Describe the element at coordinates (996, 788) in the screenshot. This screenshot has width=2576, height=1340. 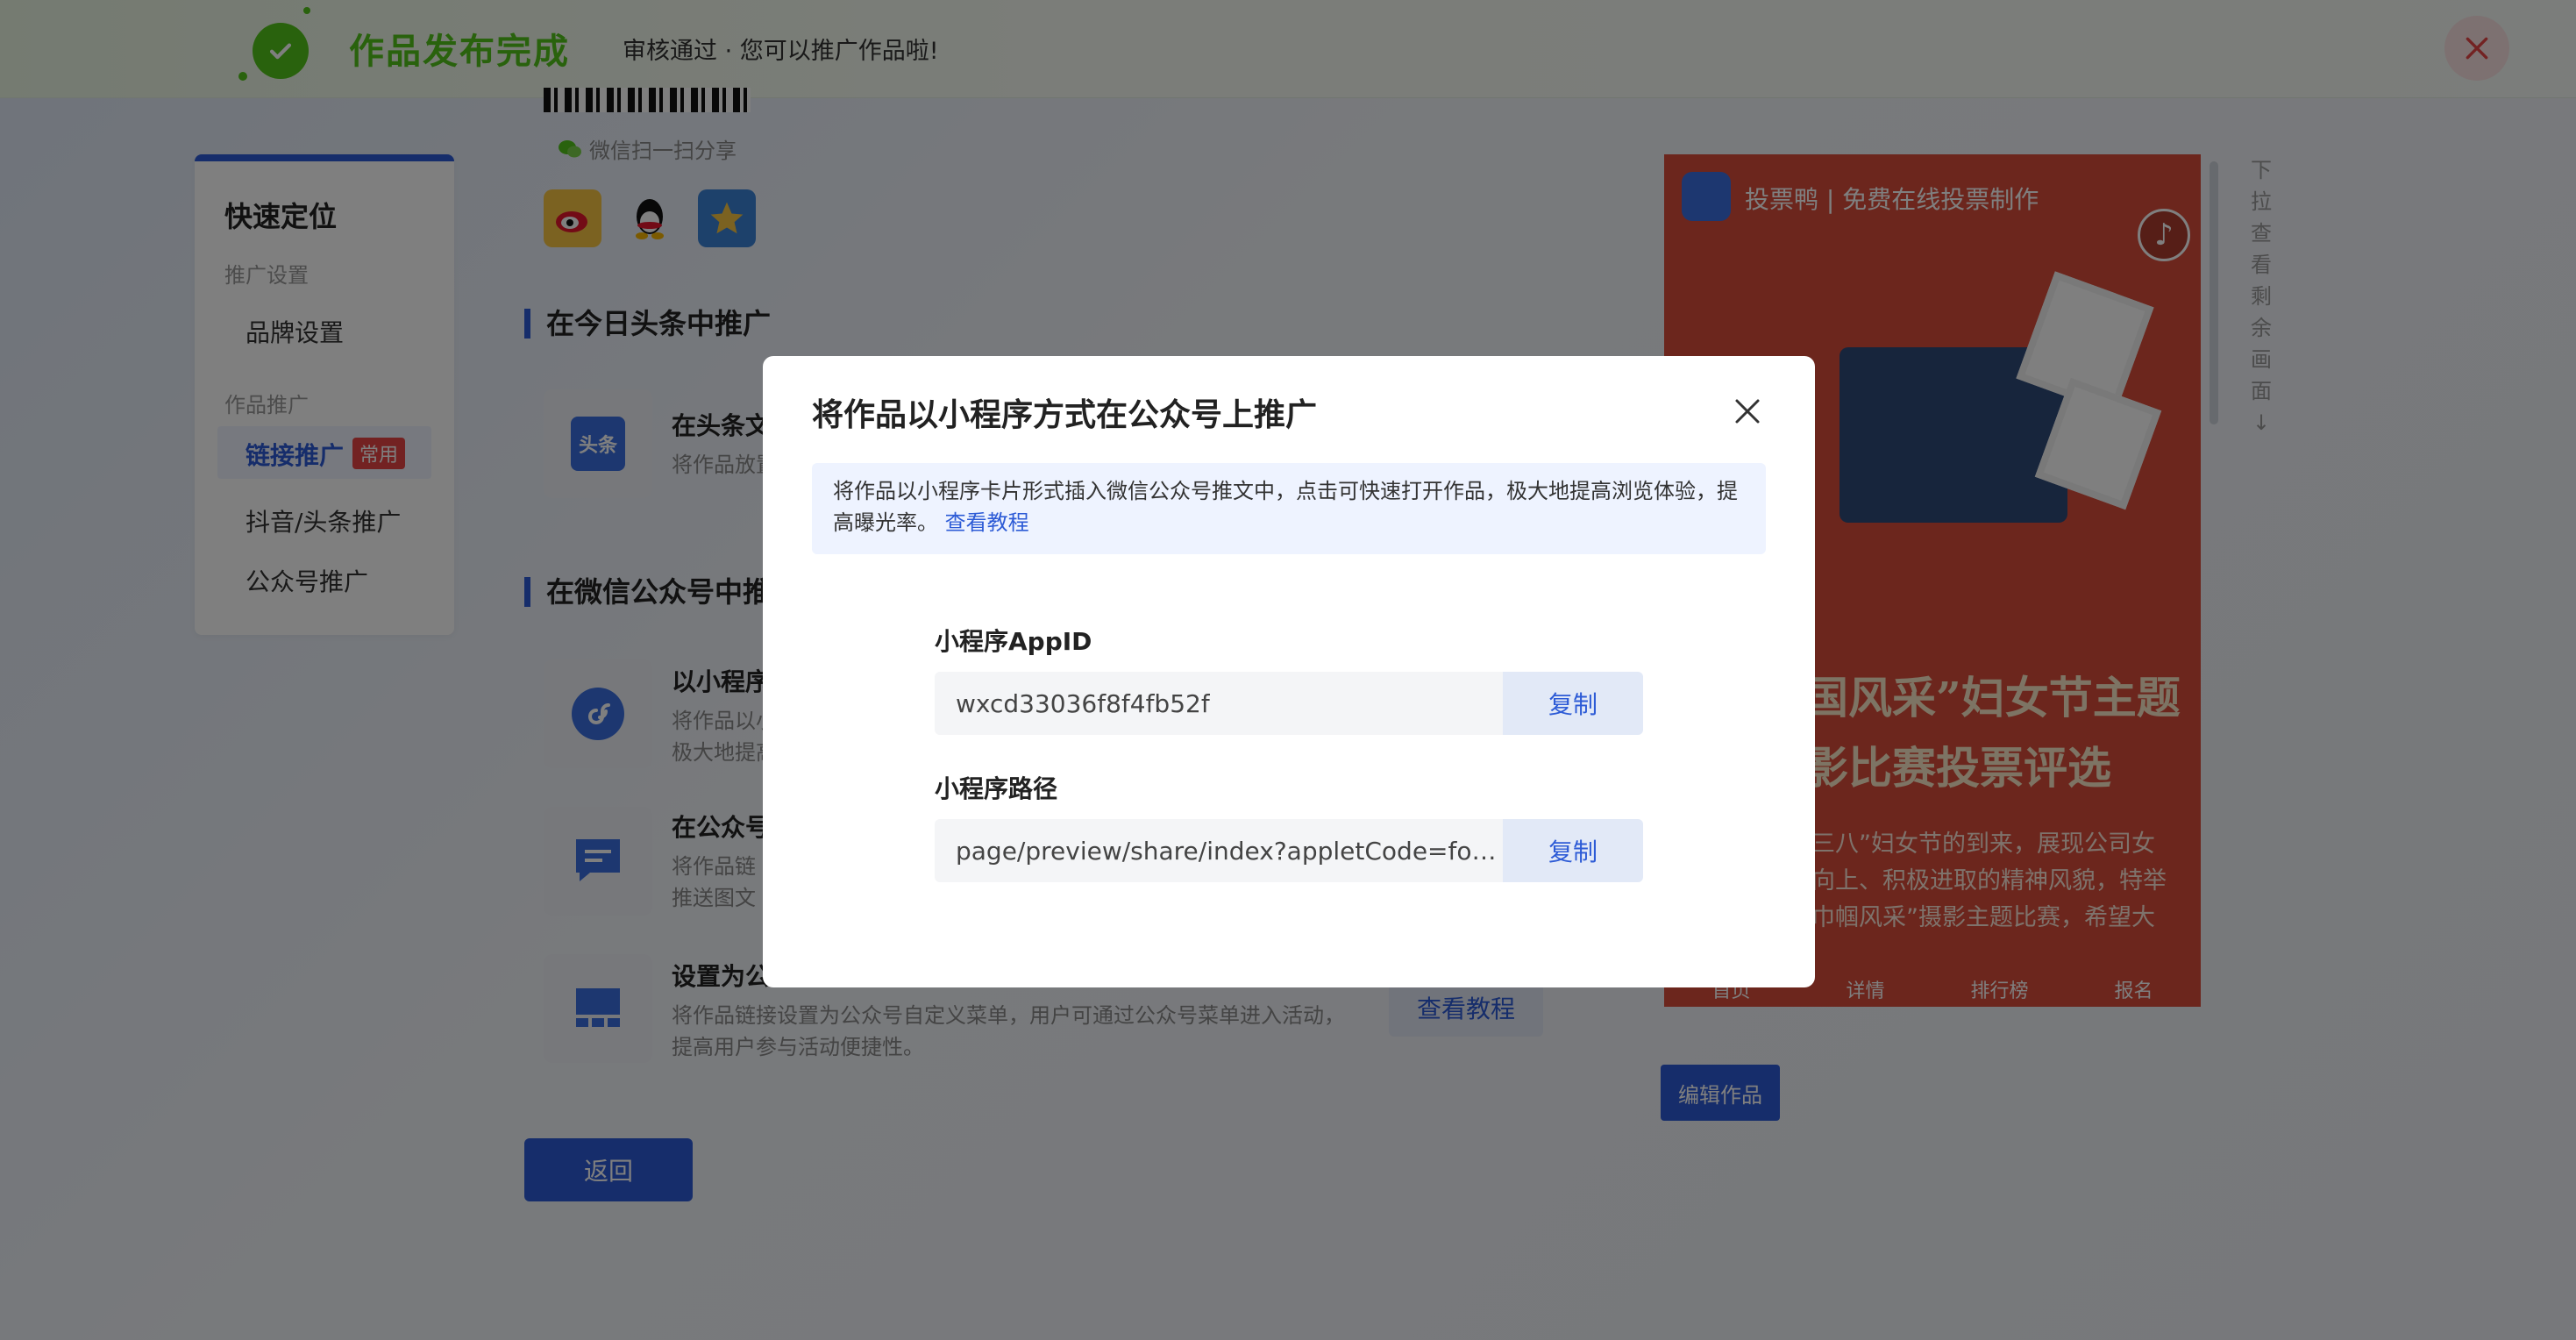
I see `path-label: 小程序路径` at that location.